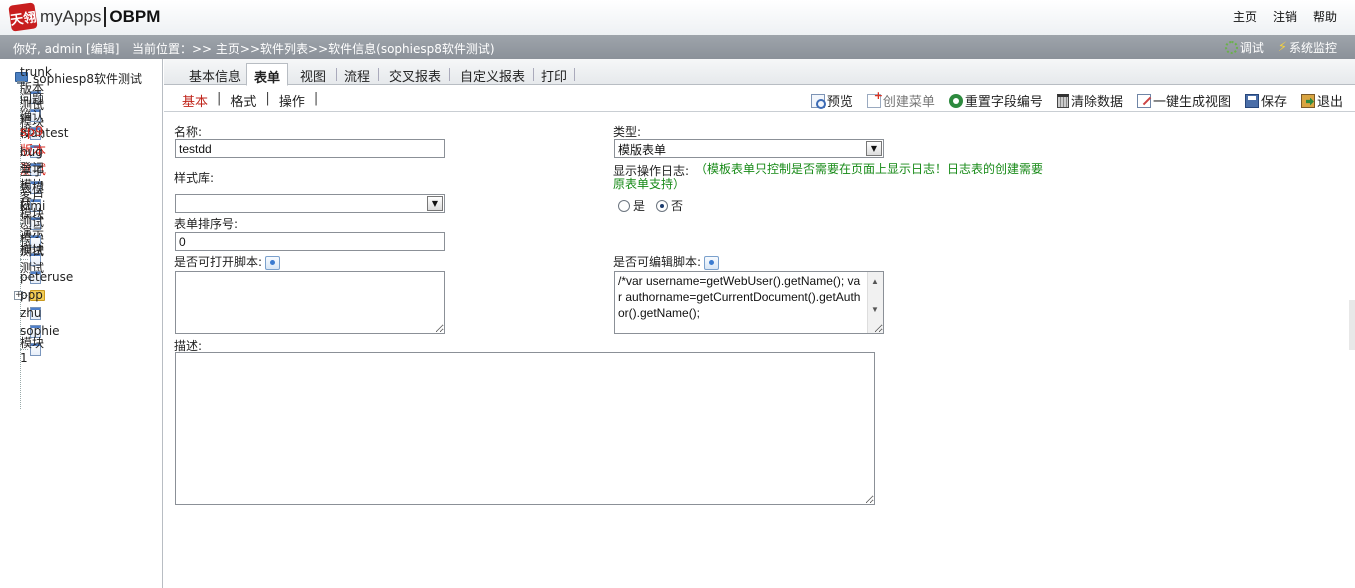  I want to click on save-icon, so click(1251, 100).